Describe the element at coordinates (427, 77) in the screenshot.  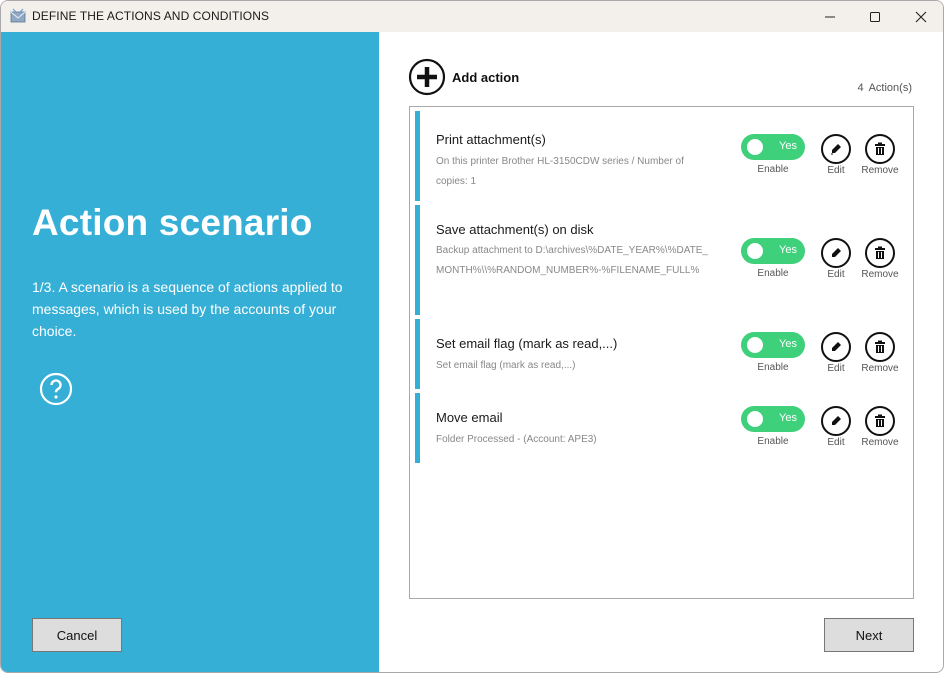
I see `plus-circle-icon` at that location.